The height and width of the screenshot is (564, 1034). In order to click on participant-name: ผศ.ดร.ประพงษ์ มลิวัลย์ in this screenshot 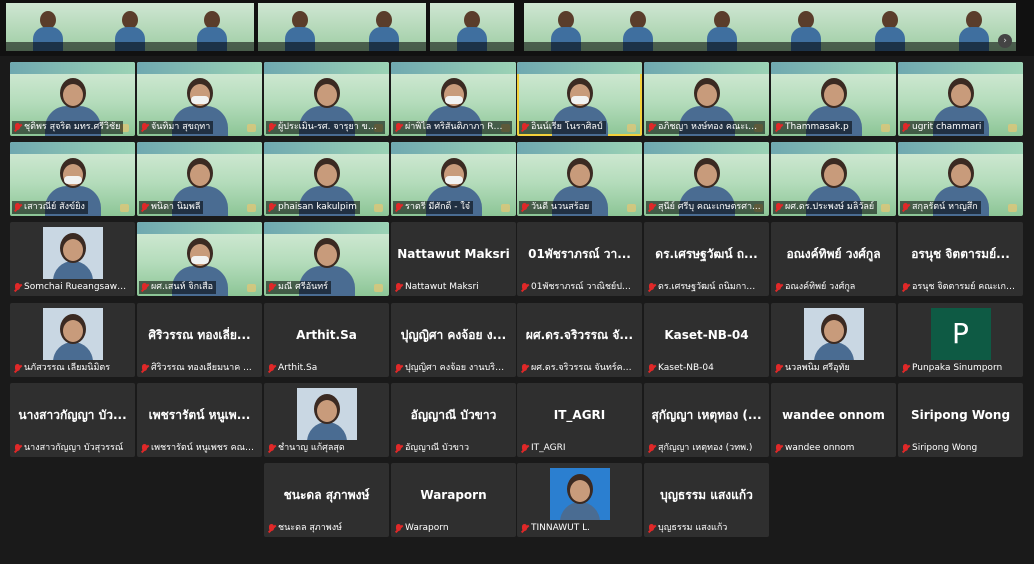, I will do `click(830, 207)`.